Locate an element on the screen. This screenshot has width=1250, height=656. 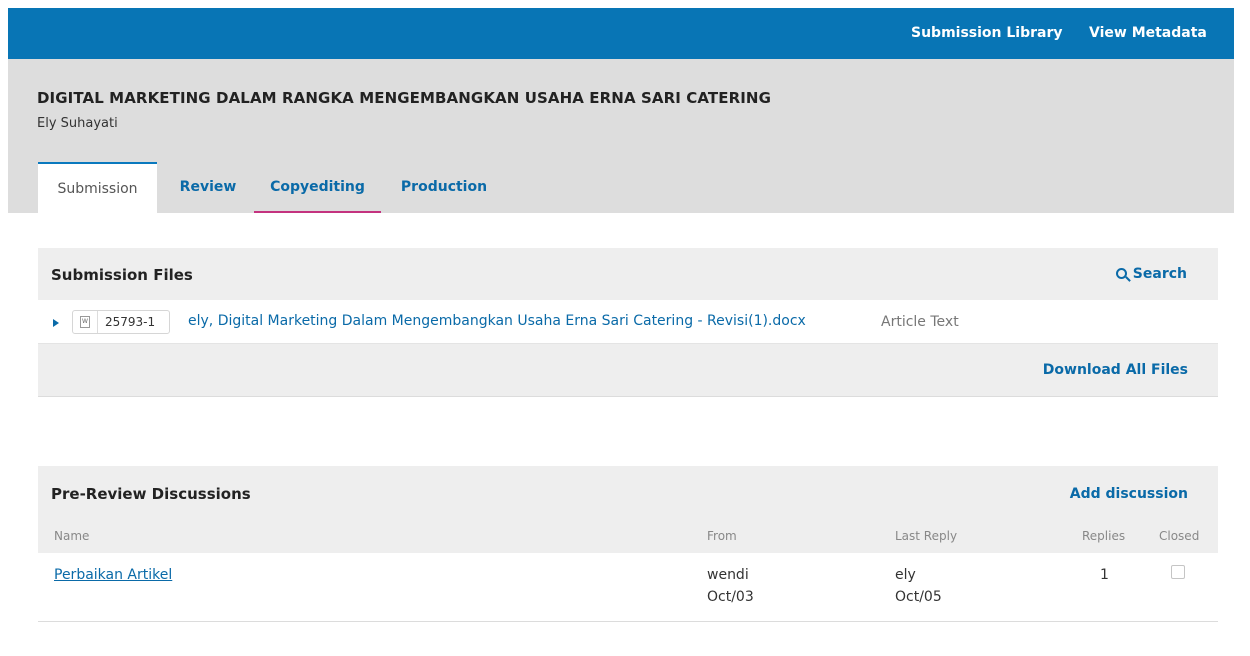
submission-author: Ely Suhayati is located at coordinates (77, 123).